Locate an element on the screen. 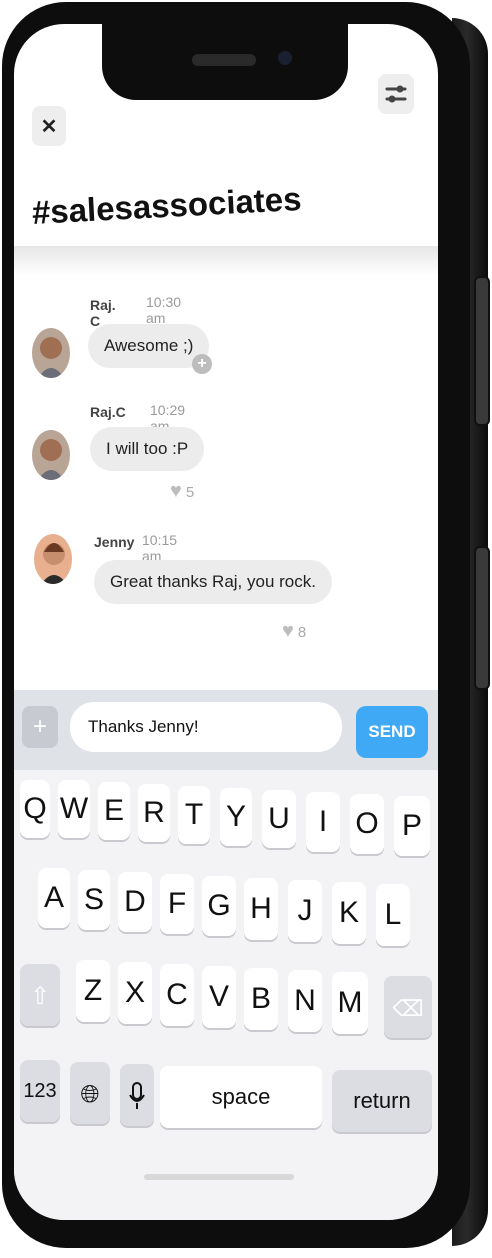 The image size is (492, 1258). key-v: V is located at coordinates (219, 997).